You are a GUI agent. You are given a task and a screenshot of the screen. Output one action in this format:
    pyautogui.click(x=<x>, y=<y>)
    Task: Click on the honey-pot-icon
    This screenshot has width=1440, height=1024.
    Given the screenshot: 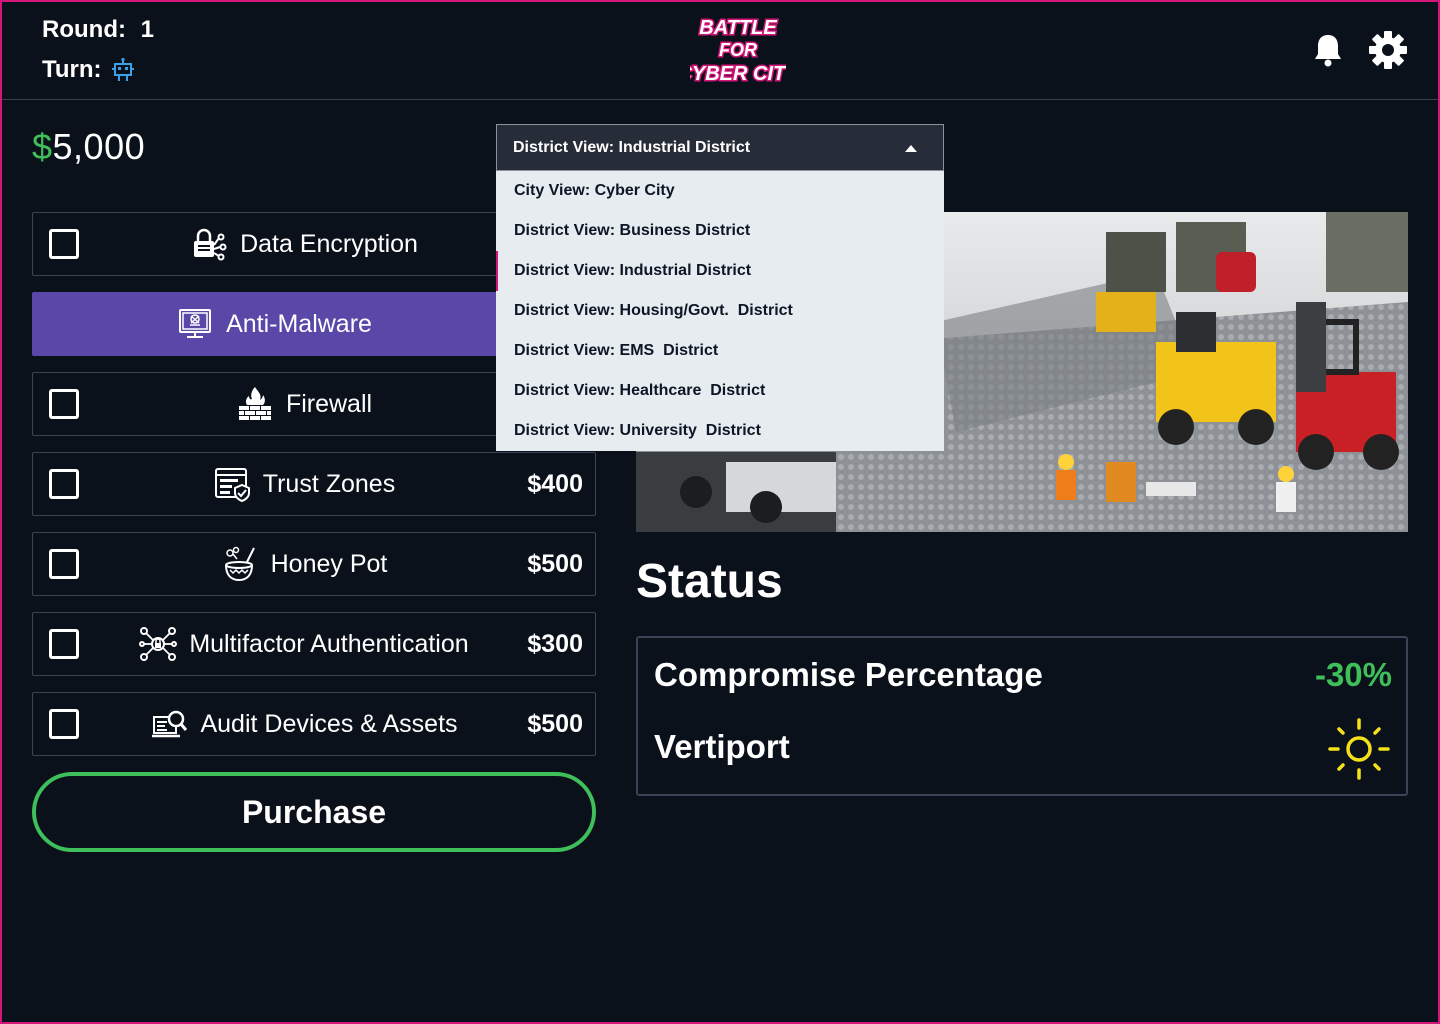 What is the action you would take?
    pyautogui.click(x=239, y=564)
    